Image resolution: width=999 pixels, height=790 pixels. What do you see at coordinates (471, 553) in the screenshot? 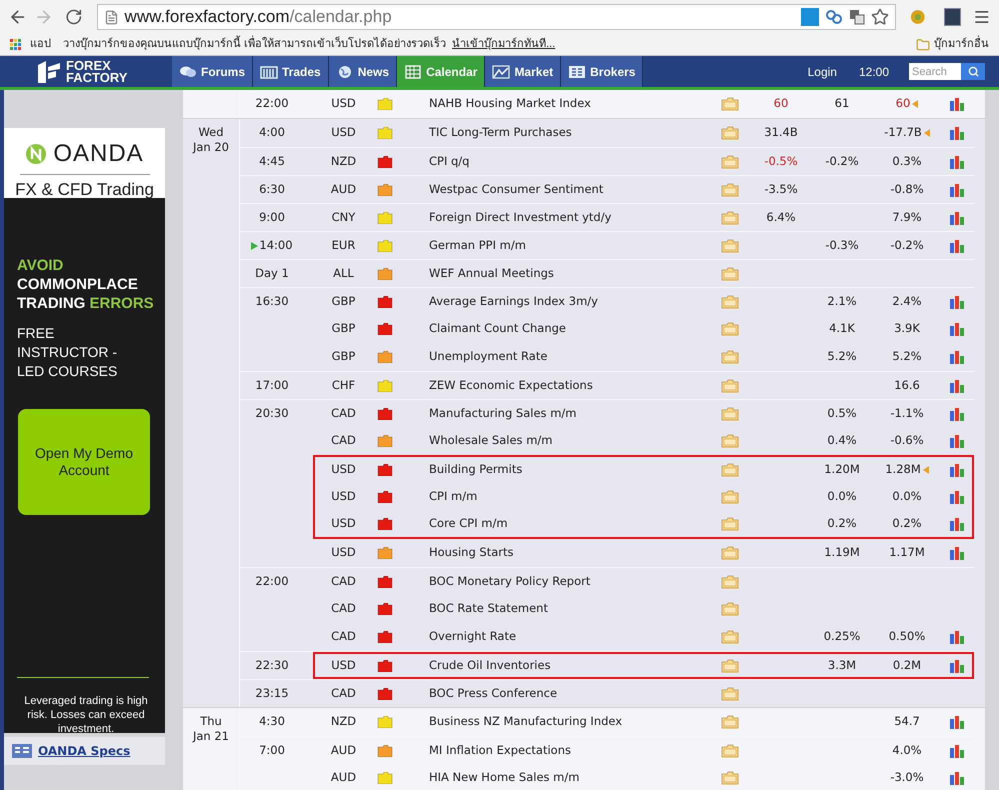
I see `event-name: Housing Starts` at bounding box center [471, 553].